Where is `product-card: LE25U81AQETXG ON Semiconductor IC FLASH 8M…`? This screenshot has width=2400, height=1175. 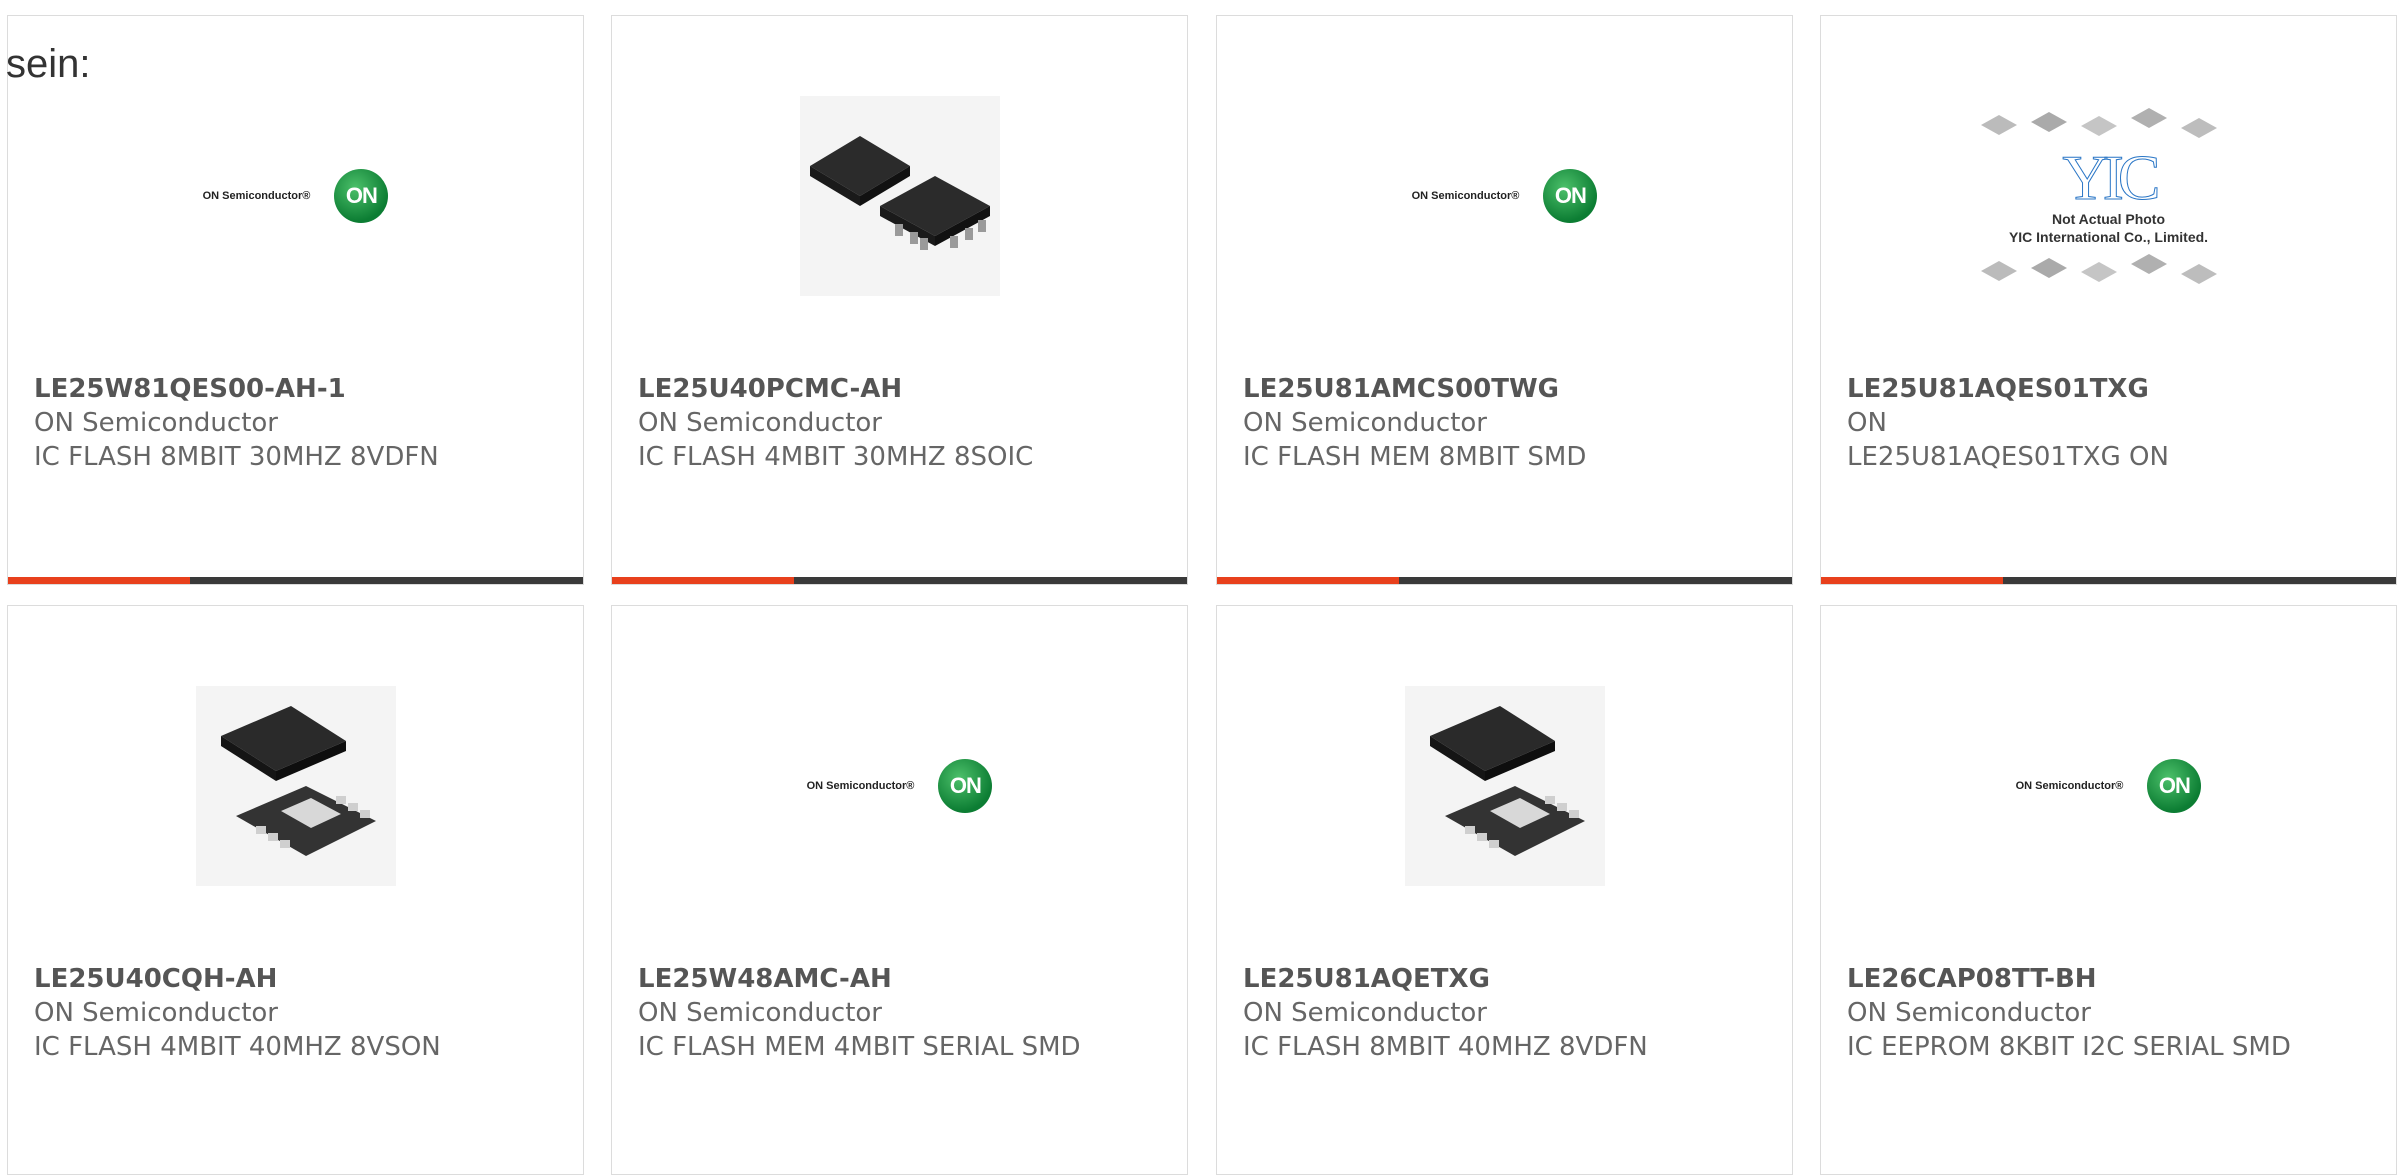 product-card: LE25U81AQETXG ON Semiconductor IC FLASH 8M… is located at coordinates (1504, 890).